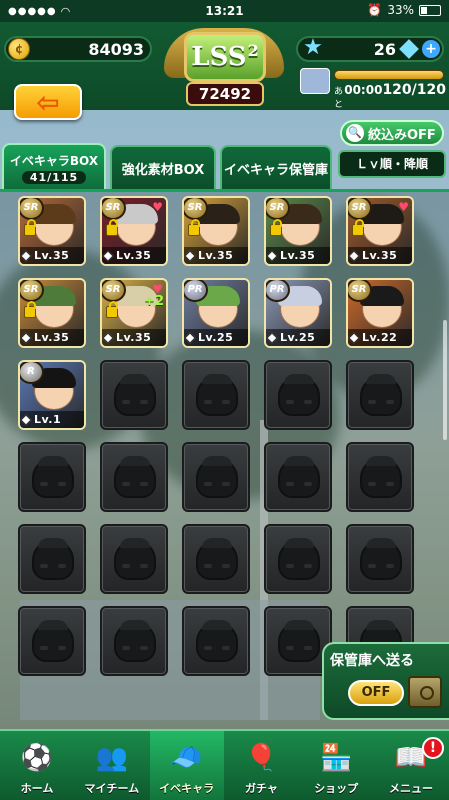 The image size is (449, 800). I want to click on send-to-storage-panel: 保管庫へ送る OFF, so click(385, 681).